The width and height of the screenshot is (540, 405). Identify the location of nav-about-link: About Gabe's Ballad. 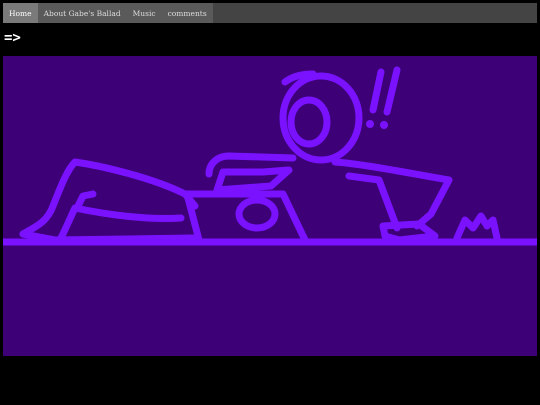
(82, 13).